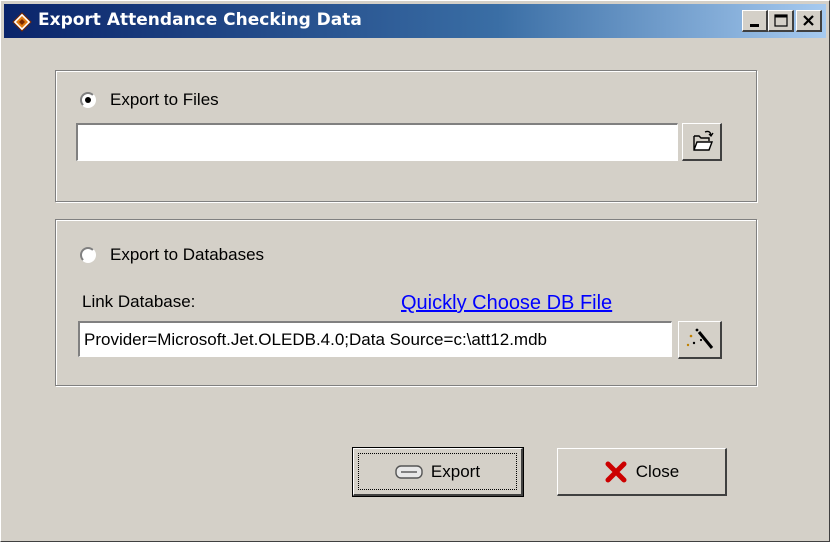  What do you see at coordinates (455, 471) in the screenshot?
I see `export-button-label: Export` at bounding box center [455, 471].